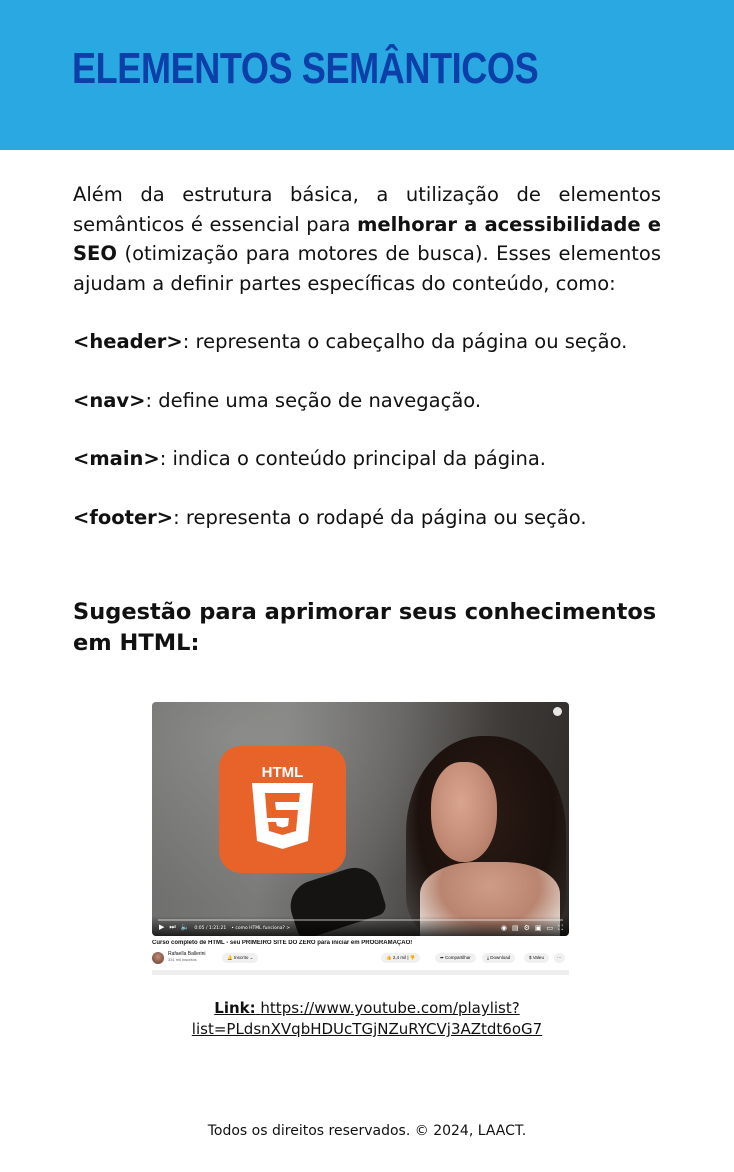  I want to click on like-button: 👍 2,4 mil | 👎, so click(401, 958).